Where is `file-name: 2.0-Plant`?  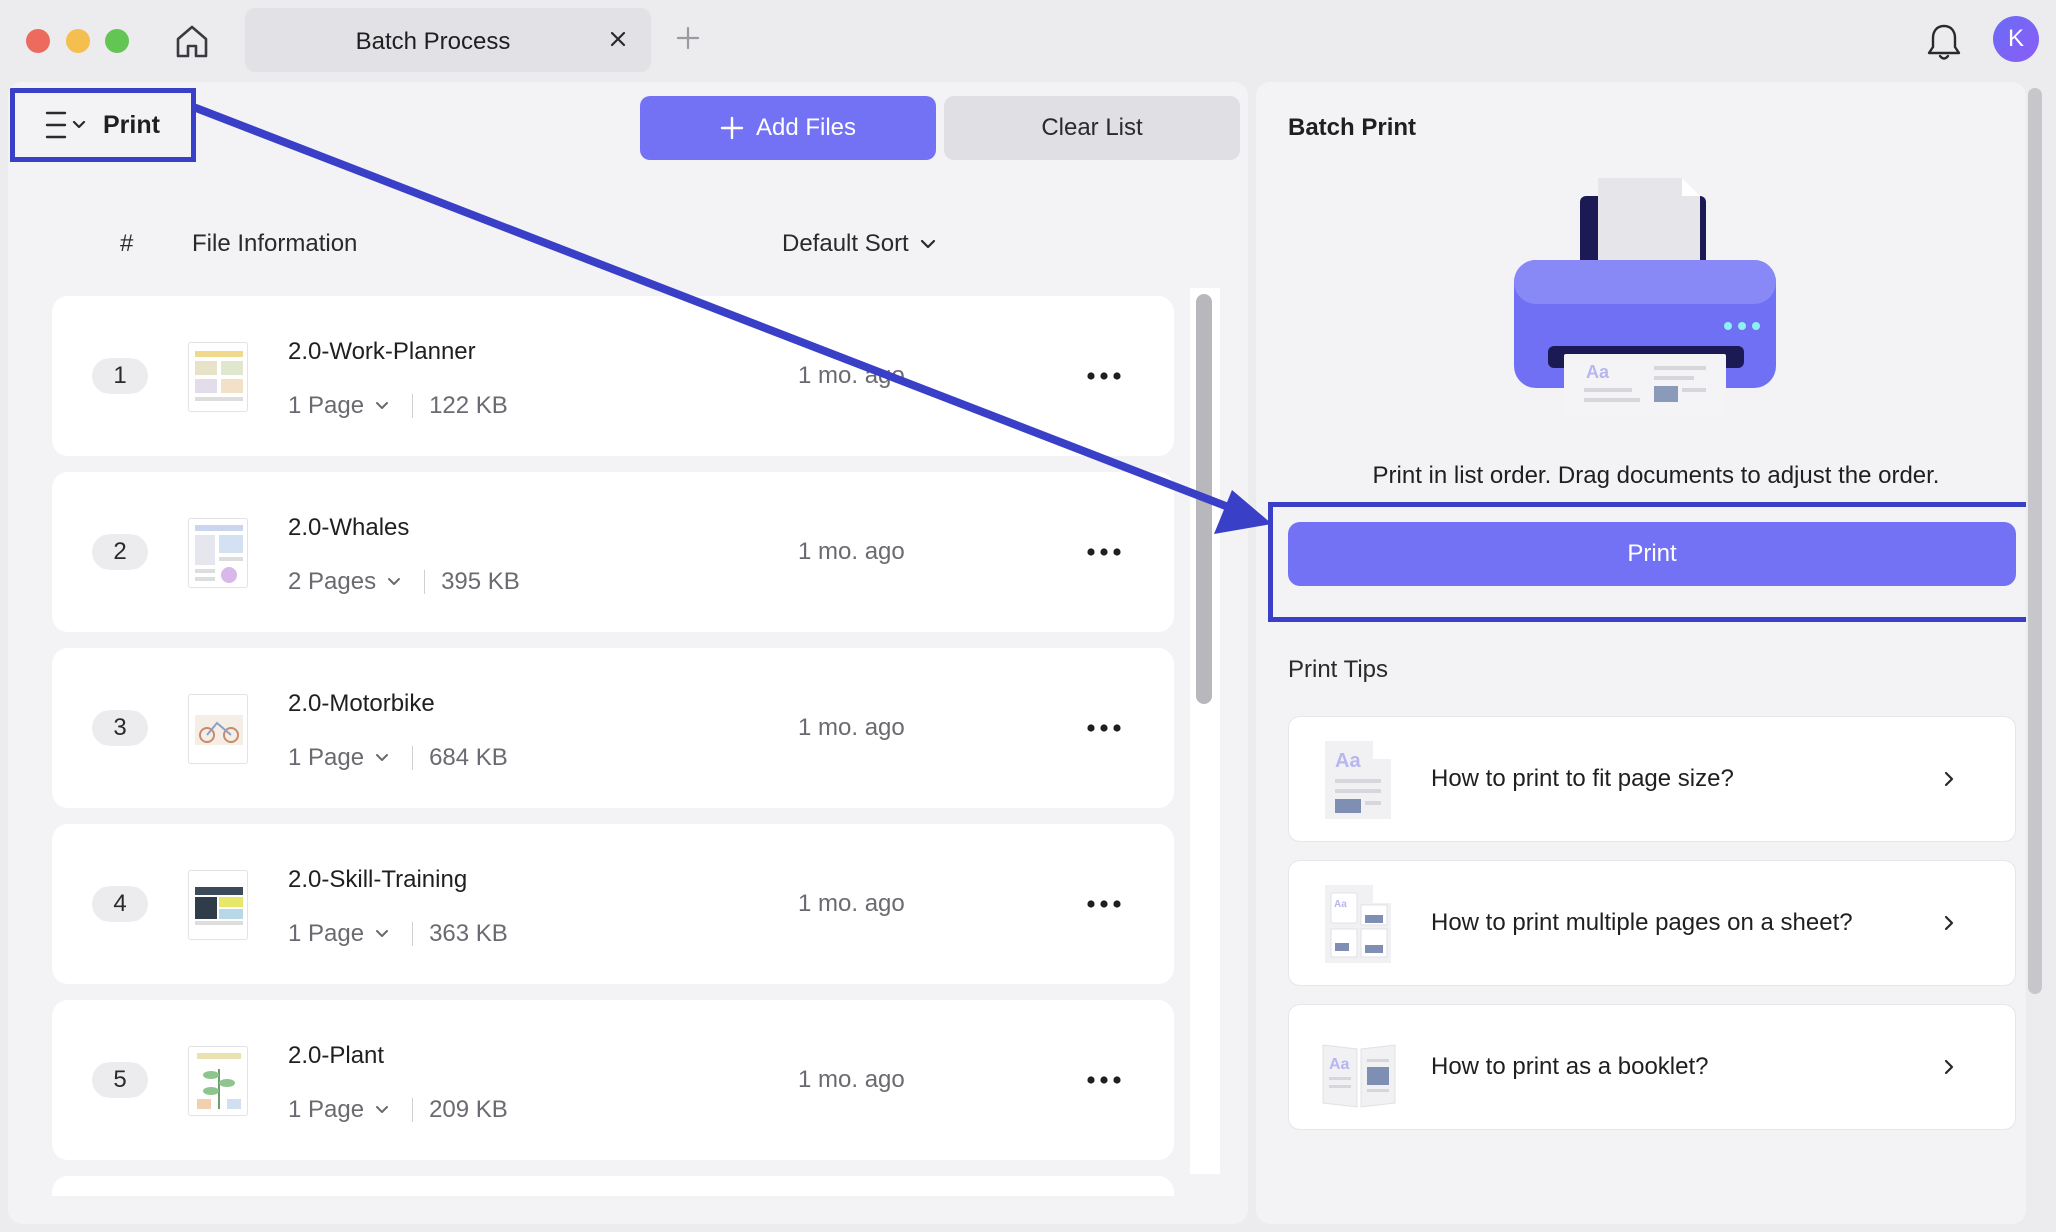 file-name: 2.0-Plant is located at coordinates (336, 1055).